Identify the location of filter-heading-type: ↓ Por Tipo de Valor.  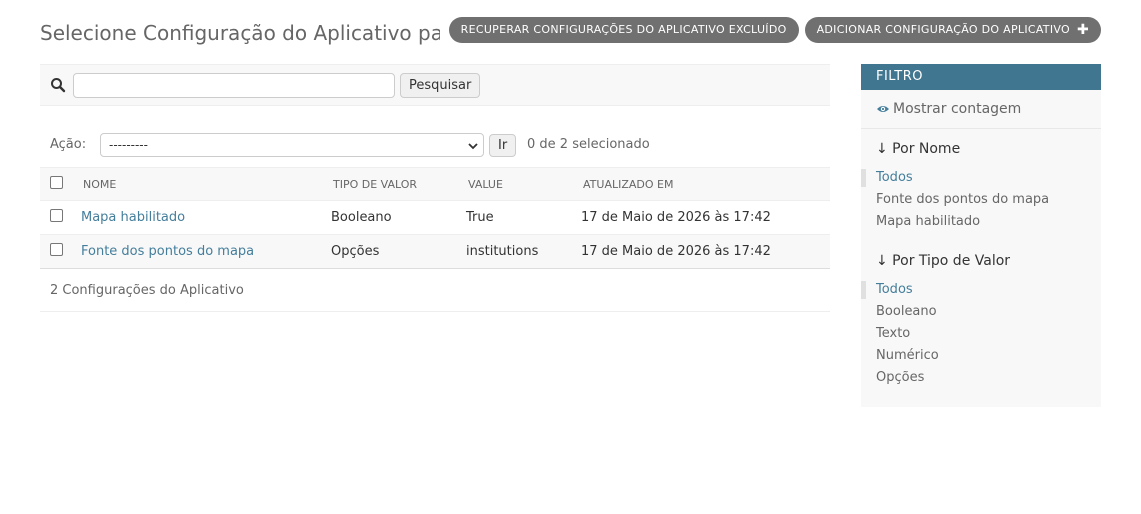
(943, 261).